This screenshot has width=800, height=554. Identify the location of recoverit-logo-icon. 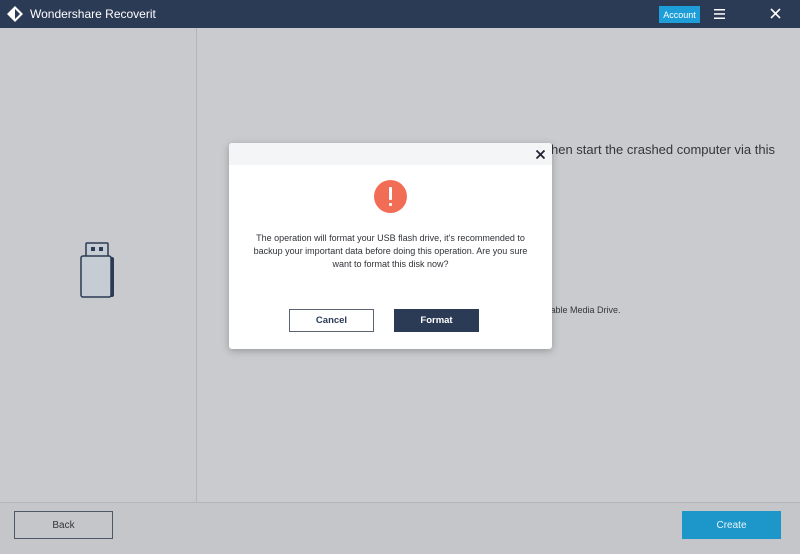
(15, 14).